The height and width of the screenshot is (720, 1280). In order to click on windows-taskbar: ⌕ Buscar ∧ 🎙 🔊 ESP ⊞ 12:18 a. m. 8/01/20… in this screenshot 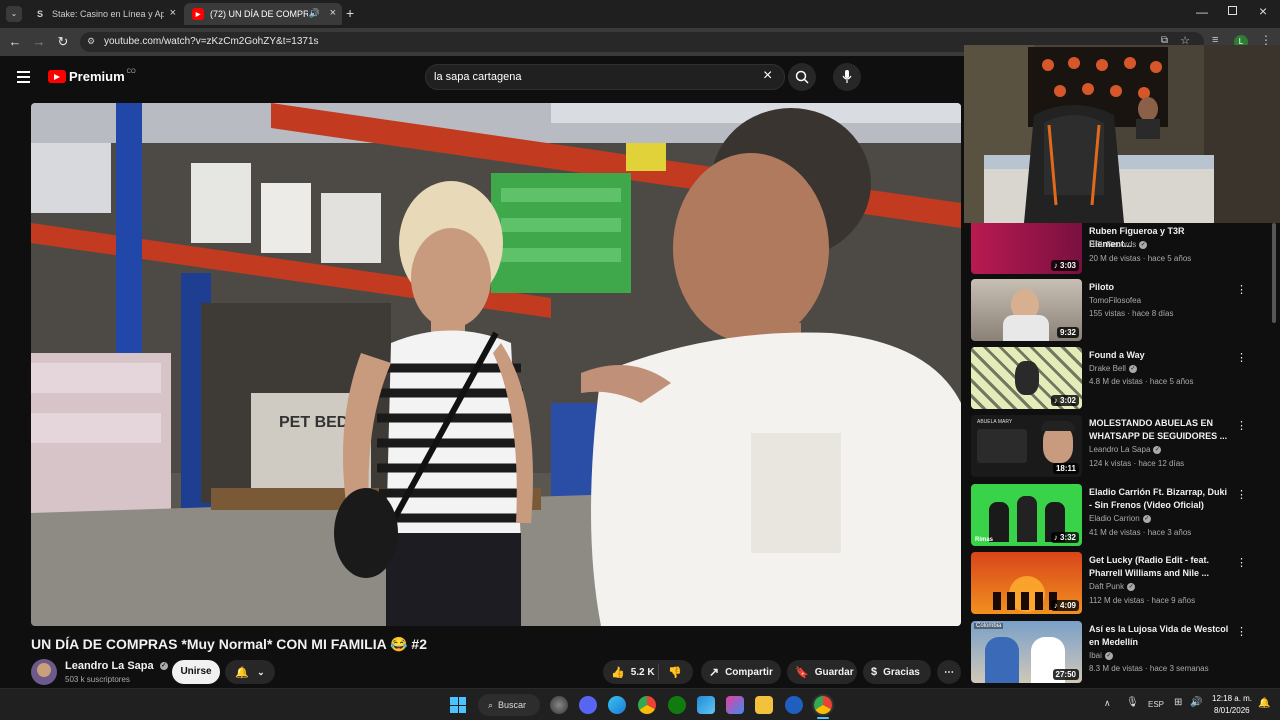, I will do `click(640, 704)`.